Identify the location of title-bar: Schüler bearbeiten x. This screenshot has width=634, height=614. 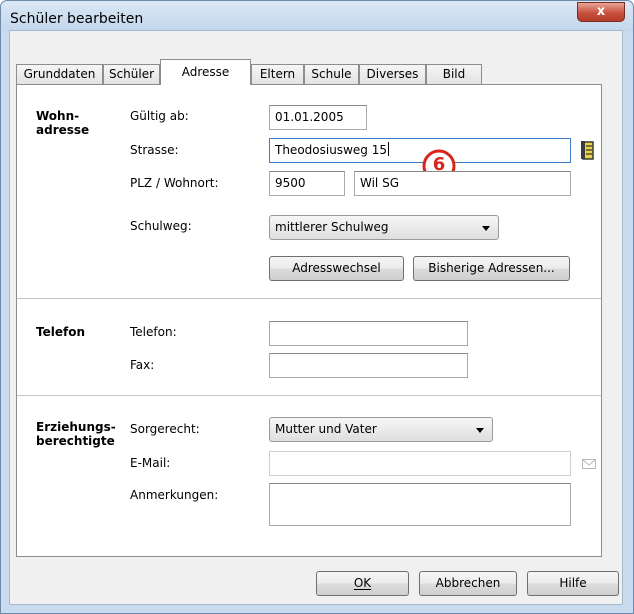
(317, 16).